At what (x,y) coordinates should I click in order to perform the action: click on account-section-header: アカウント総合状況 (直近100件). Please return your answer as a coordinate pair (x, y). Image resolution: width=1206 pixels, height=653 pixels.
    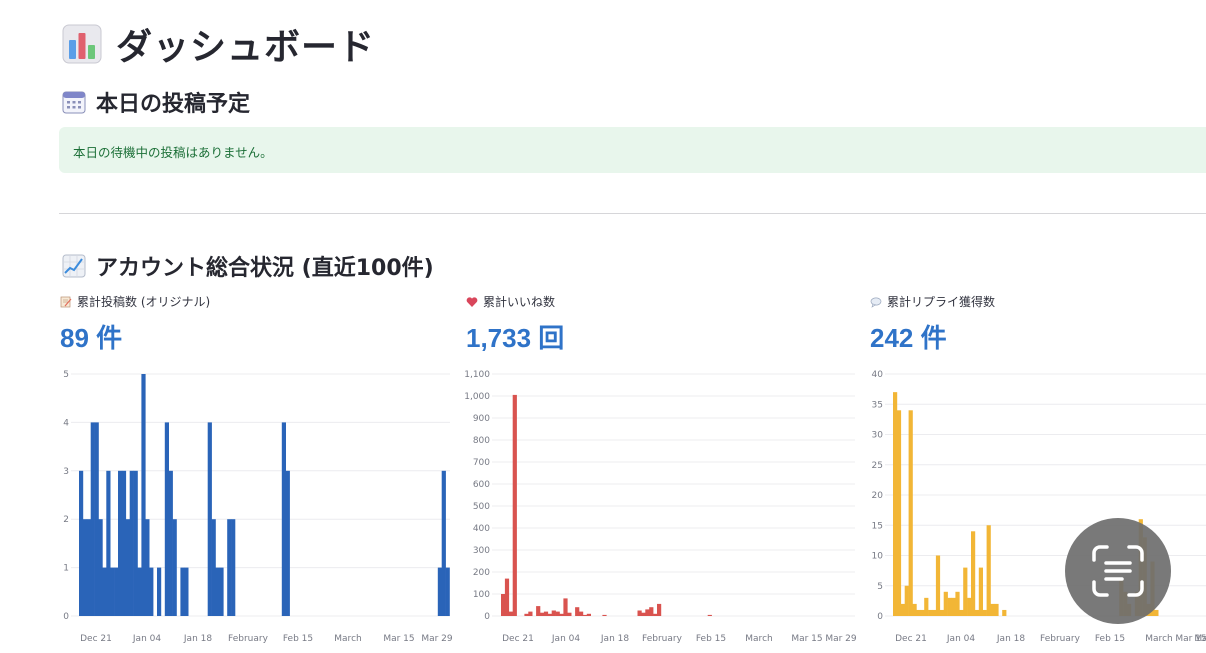
    Looking at the image, I should click on (248, 266).